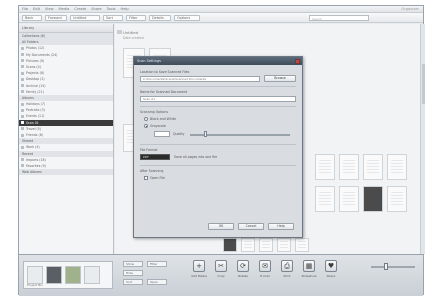 This screenshot has width=438, height=302. Describe the element at coordinates (205, 134) in the screenshot. I see `quality-slider-knob` at that location.